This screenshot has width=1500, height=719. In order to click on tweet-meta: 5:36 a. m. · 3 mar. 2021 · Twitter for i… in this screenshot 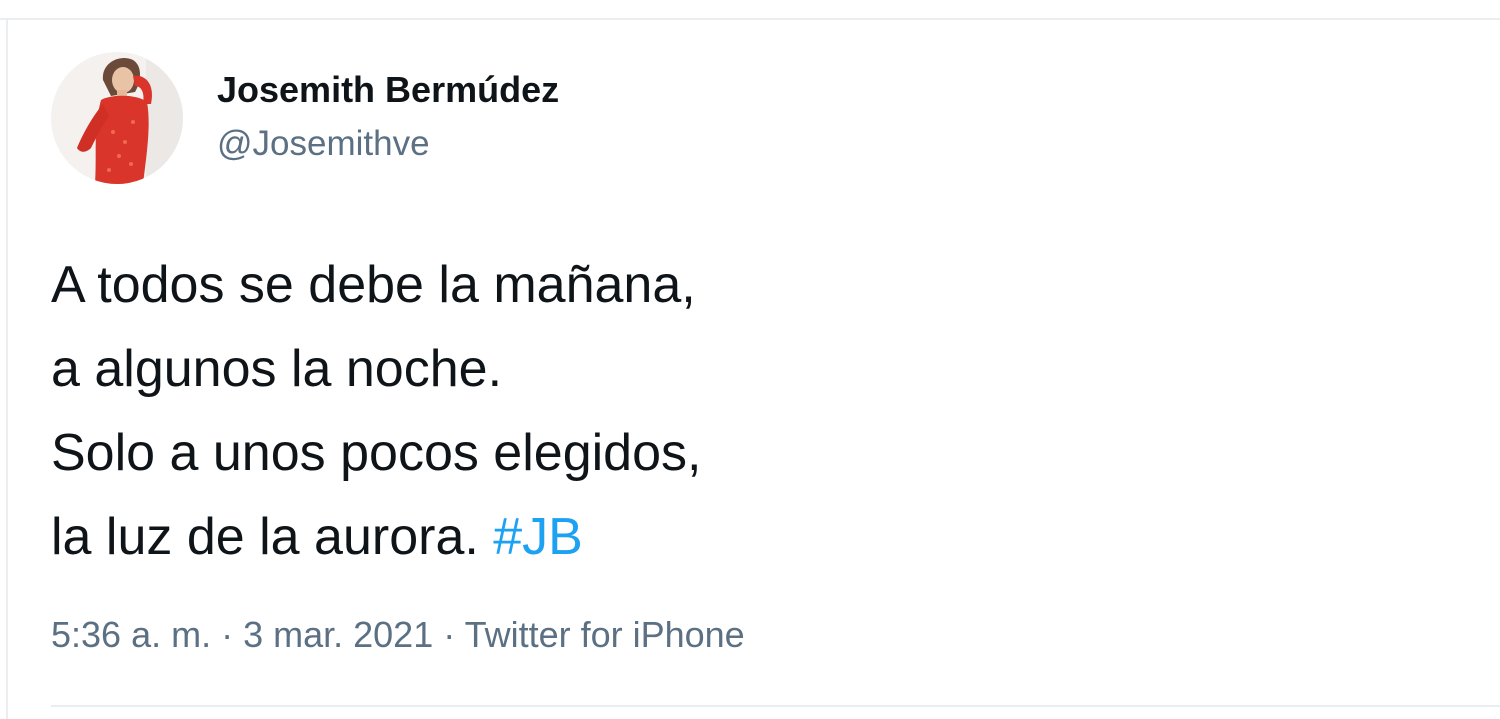, I will do `click(398, 635)`.